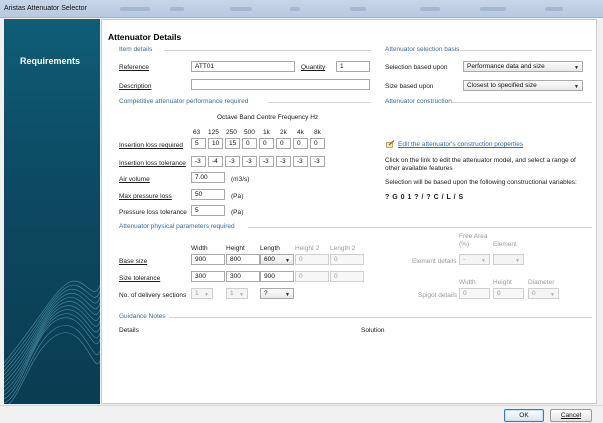 Image resolution: width=603 pixels, height=423 pixels. Describe the element at coordinates (198, 143) in the screenshot. I see `insertion-loss-63-input: 5` at that location.